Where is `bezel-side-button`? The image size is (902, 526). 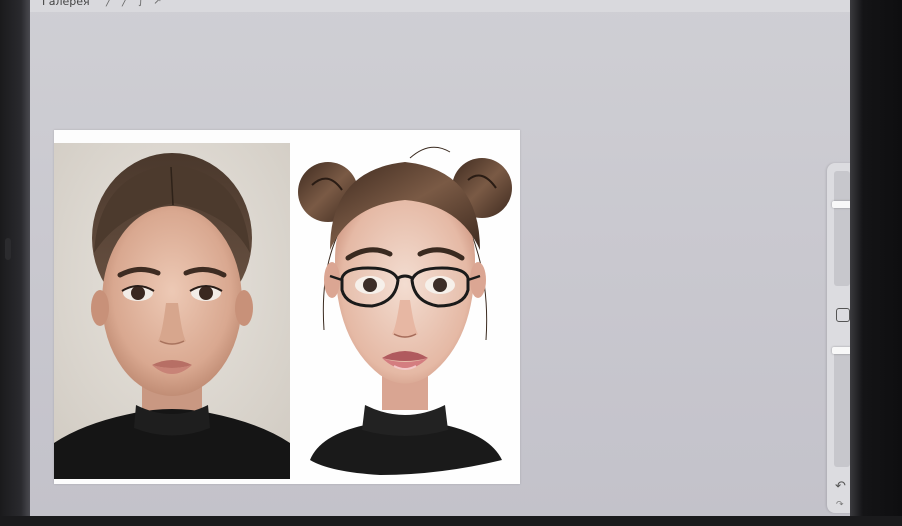 bezel-side-button is located at coordinates (8, 249).